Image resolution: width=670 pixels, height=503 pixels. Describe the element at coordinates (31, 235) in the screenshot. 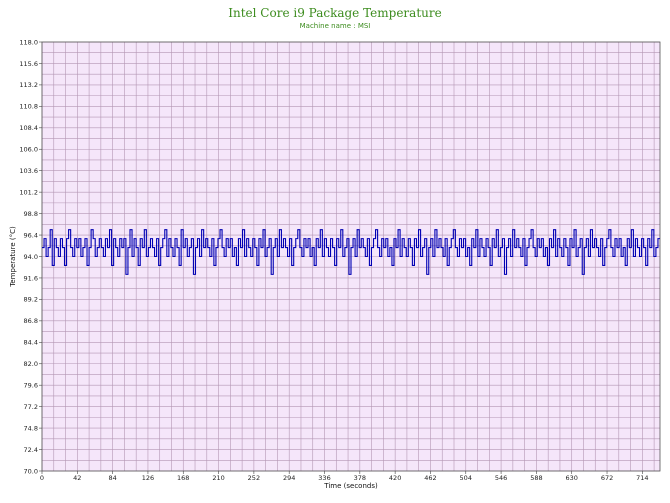

I see `y-tick-label: 96.4` at that location.